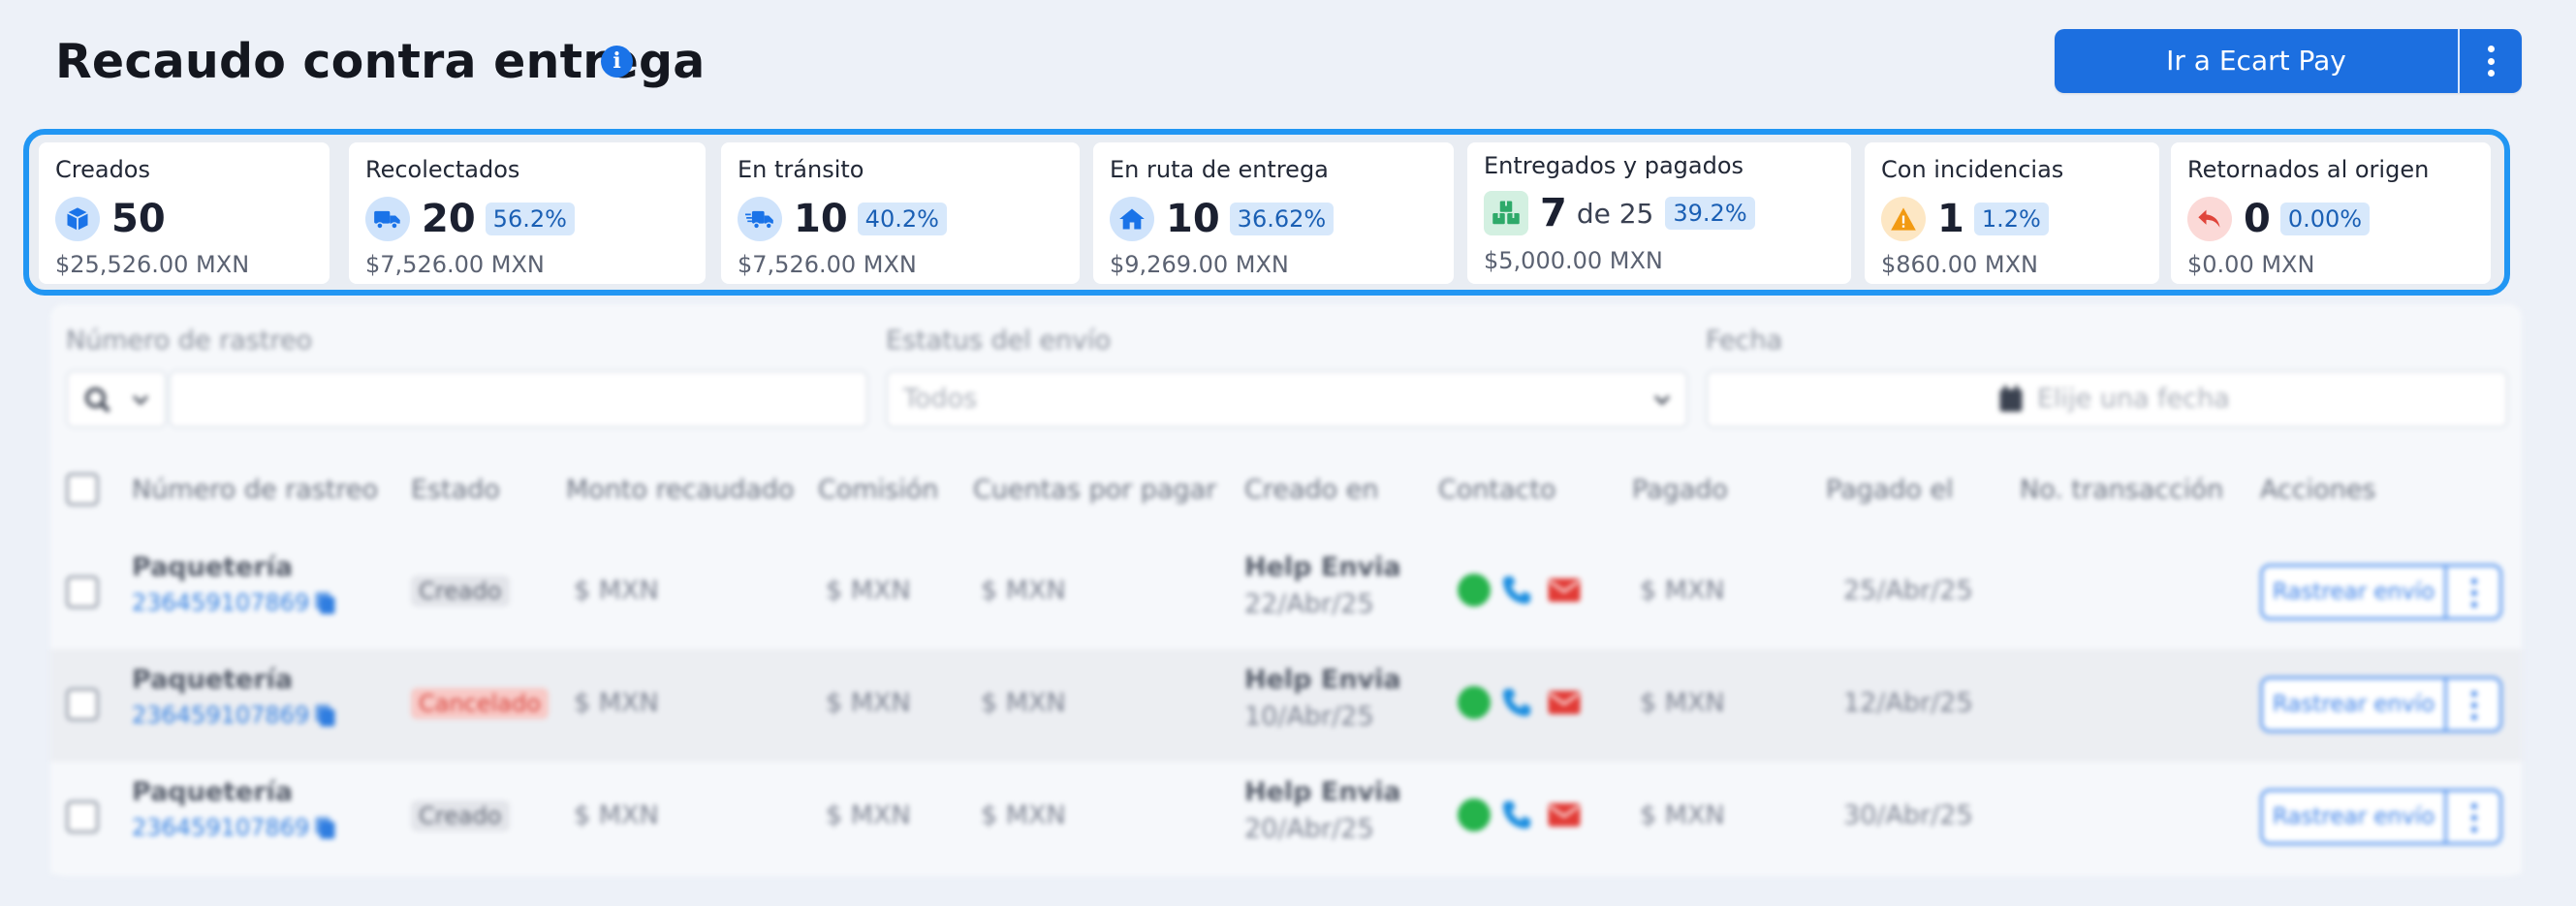  Describe the element at coordinates (2107, 399) in the screenshot. I see `date-picker: Elije una fecha` at that location.